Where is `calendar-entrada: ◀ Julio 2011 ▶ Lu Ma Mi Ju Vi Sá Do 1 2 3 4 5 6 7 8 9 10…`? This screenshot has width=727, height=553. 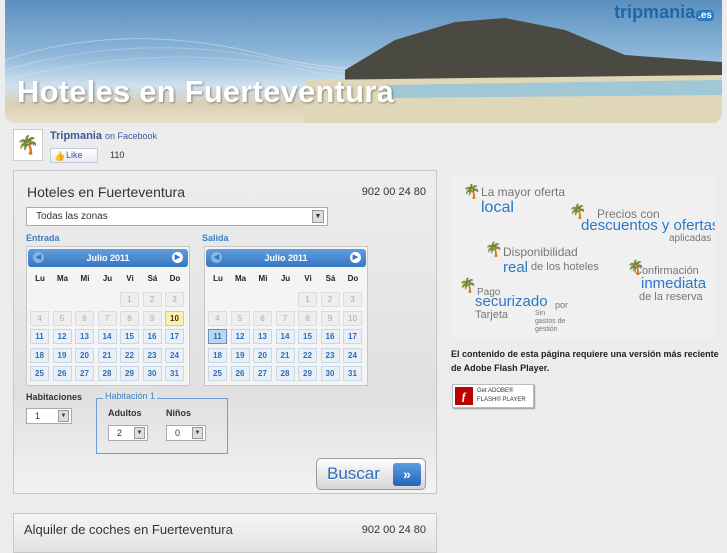 calendar-entrada: ◀ Julio 2011 ▶ Lu Ma Mi Ju Vi Sá Do 1 2 3 4 5 6 7 8 9 10… is located at coordinates (108, 316).